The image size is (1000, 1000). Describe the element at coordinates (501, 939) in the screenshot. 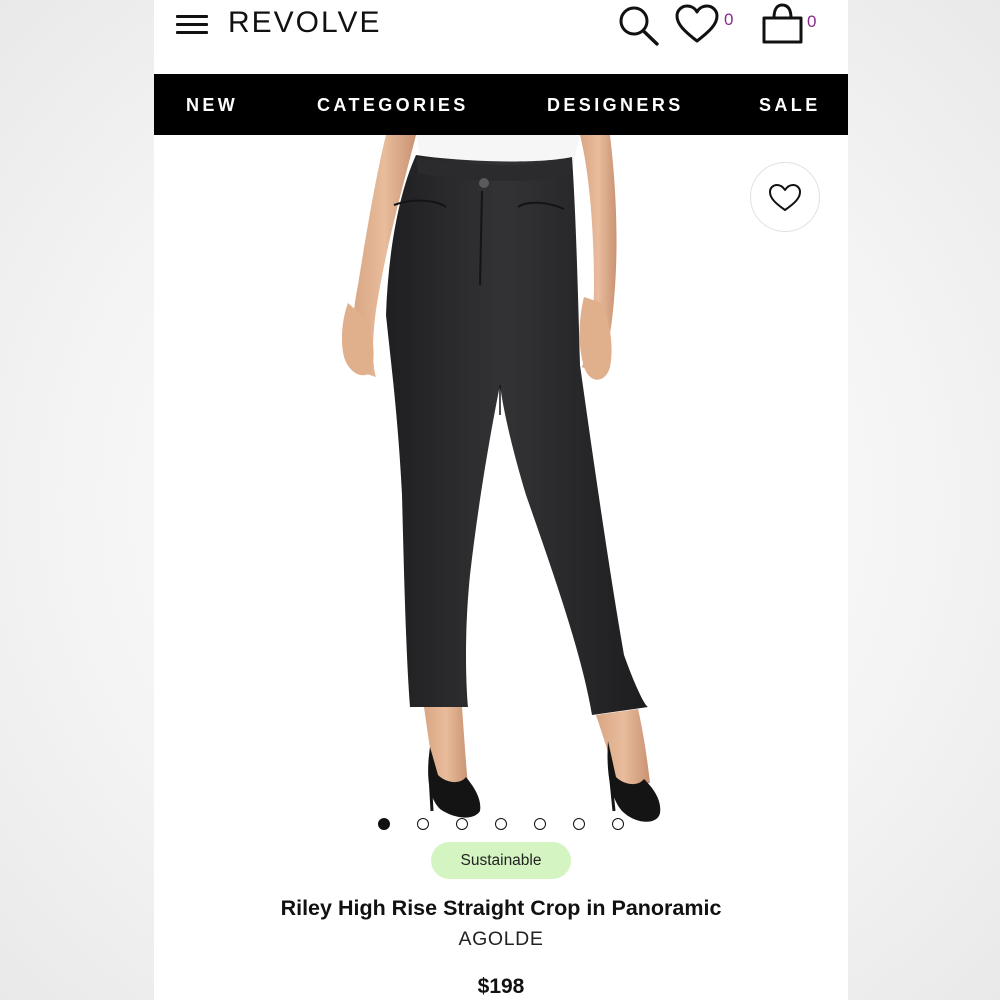

I see `product-brand: AGOLDE` at that location.